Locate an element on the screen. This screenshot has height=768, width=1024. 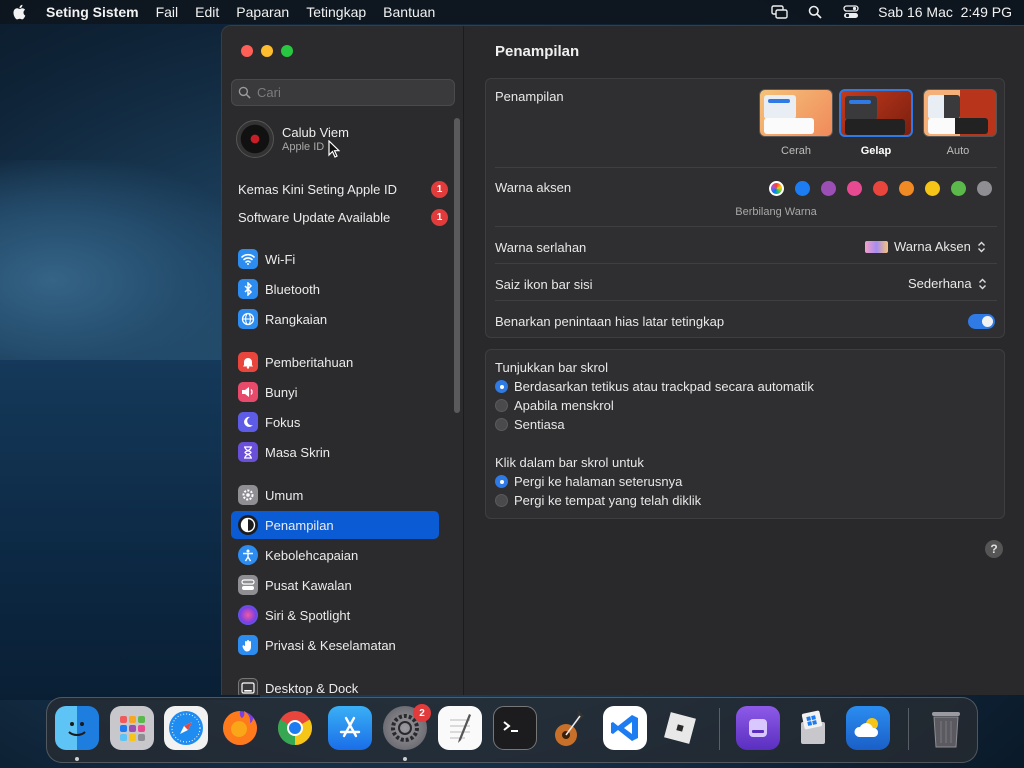
accent-multicolor-swatch is located at coordinates (776, 188).